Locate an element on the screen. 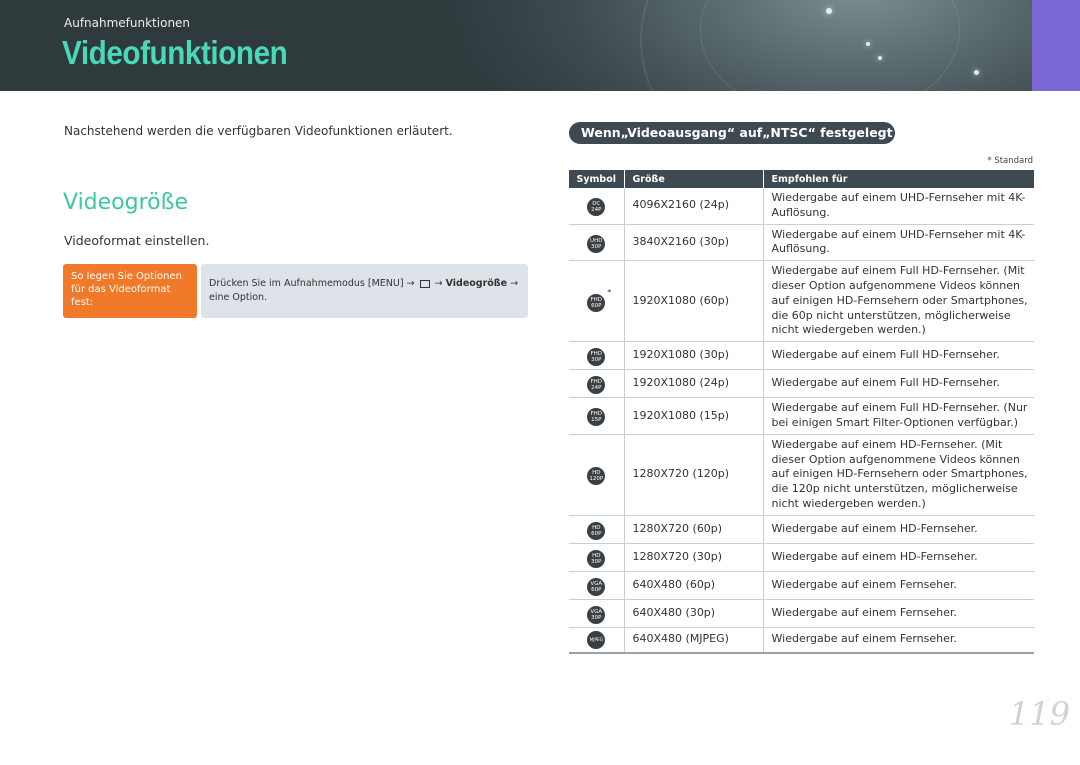 This screenshot has height=765, width=1080. video-size-icon: DC 24P is located at coordinates (596, 207).